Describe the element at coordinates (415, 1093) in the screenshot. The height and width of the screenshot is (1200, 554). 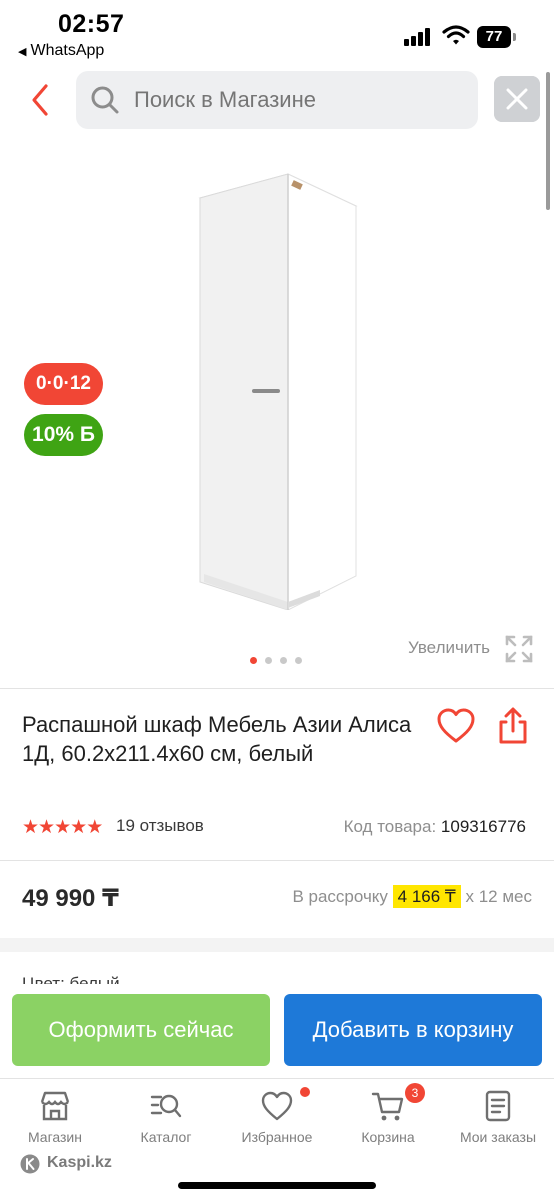
I see `cart-count-badge: 3` at that location.